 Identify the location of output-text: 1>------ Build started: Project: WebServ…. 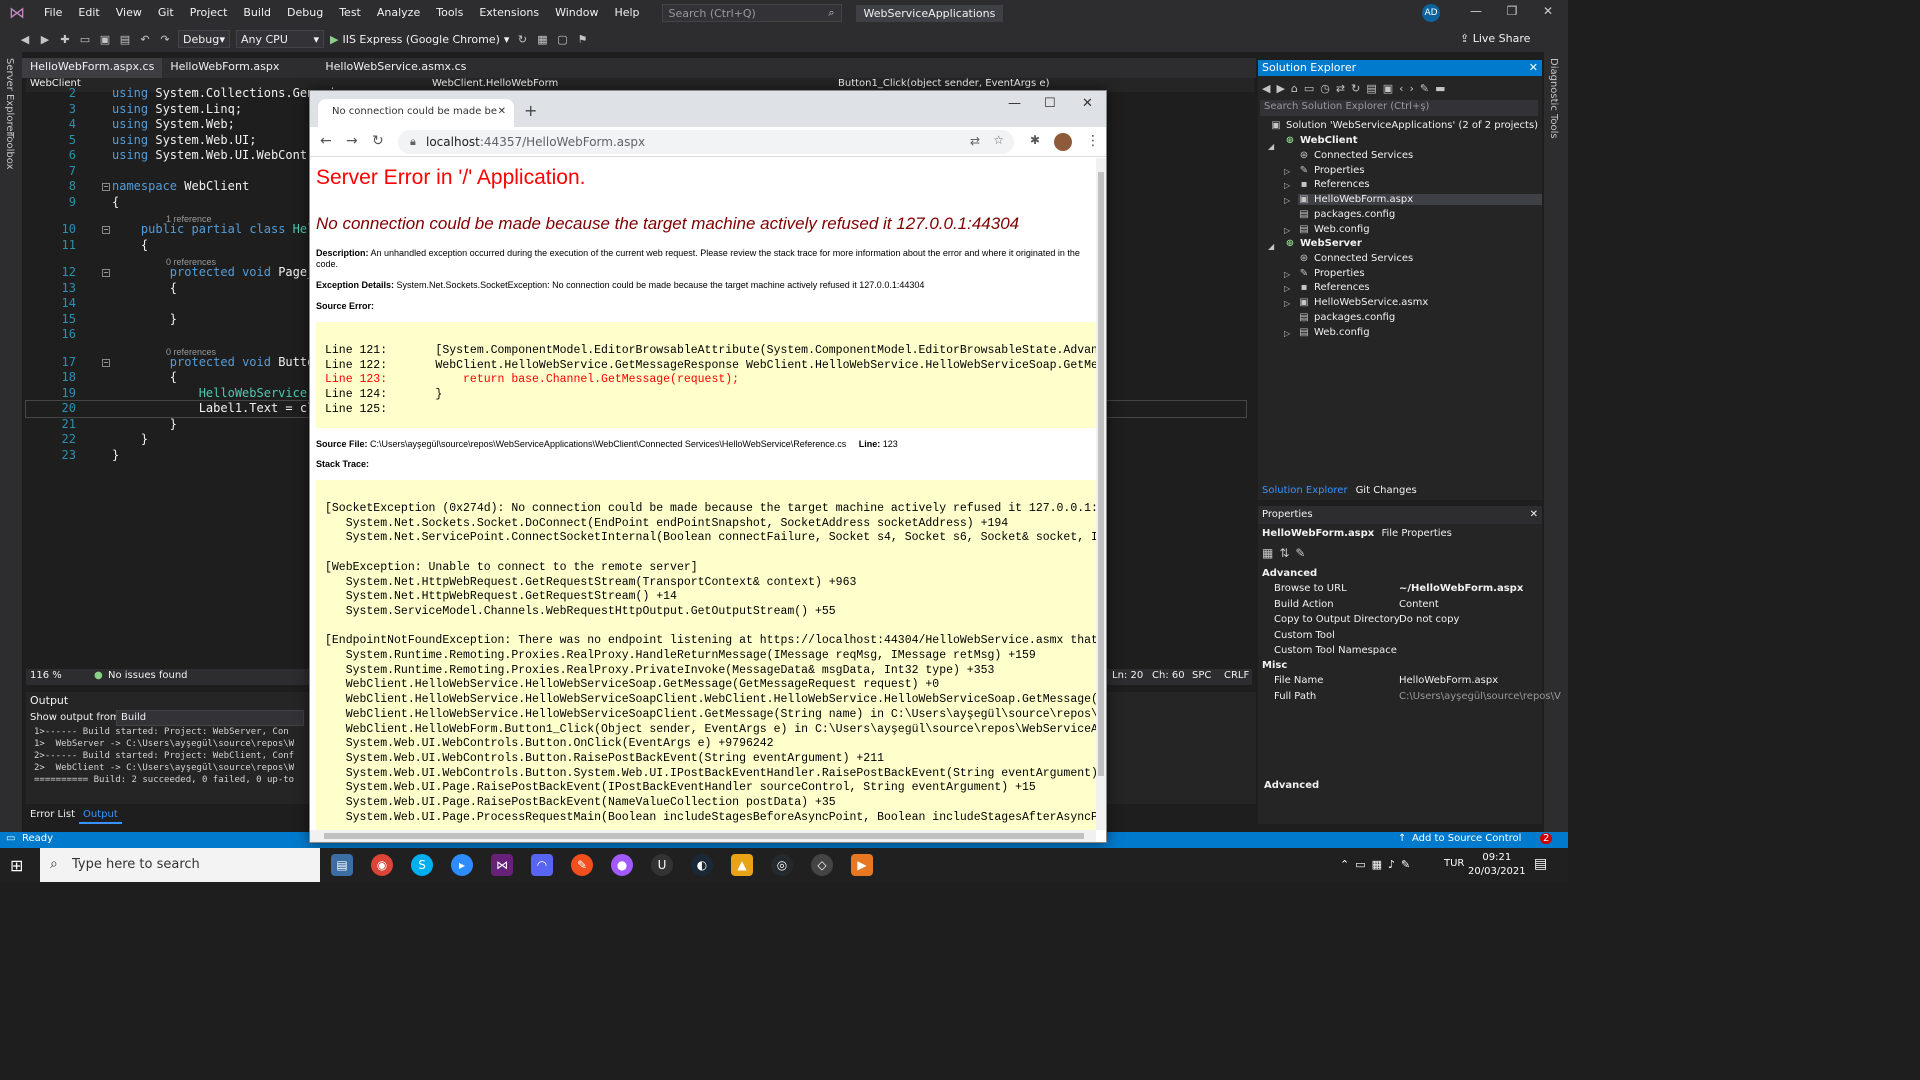
(174, 756).